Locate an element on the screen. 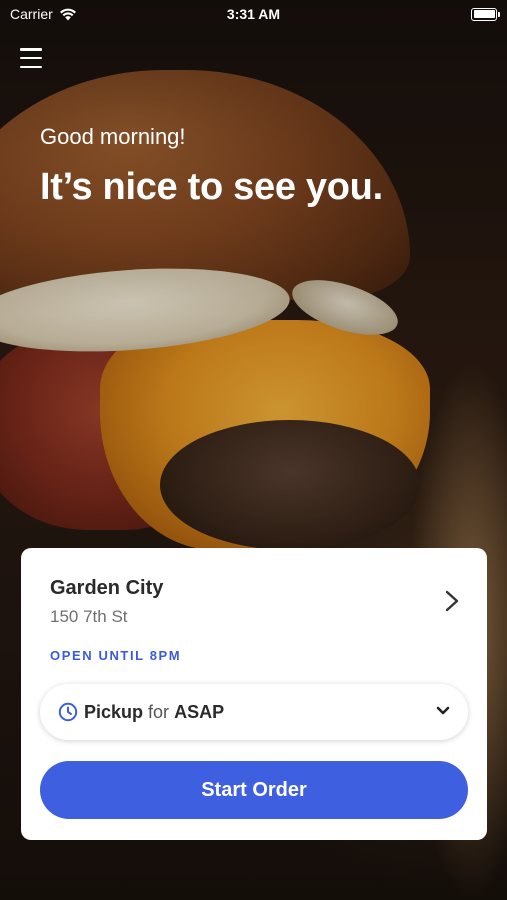 The height and width of the screenshot is (900, 507). start-order-button: Start Order is located at coordinates (254, 790).